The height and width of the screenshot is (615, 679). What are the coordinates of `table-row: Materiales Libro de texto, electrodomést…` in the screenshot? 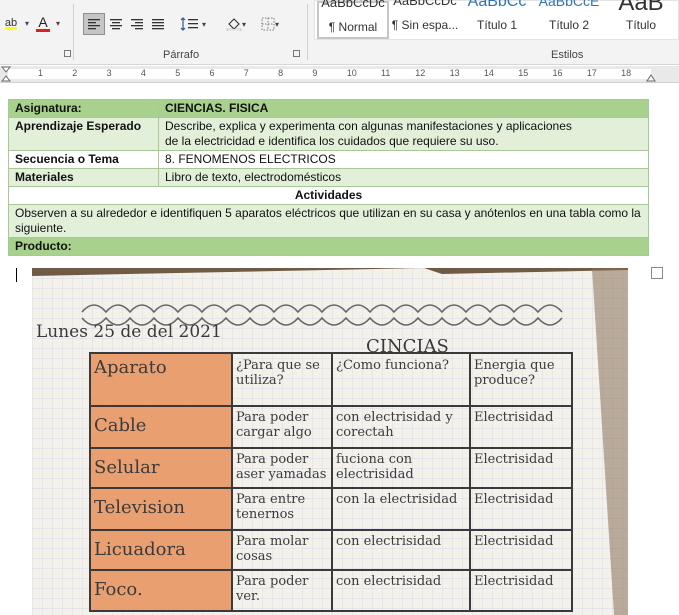 It's located at (328, 177).